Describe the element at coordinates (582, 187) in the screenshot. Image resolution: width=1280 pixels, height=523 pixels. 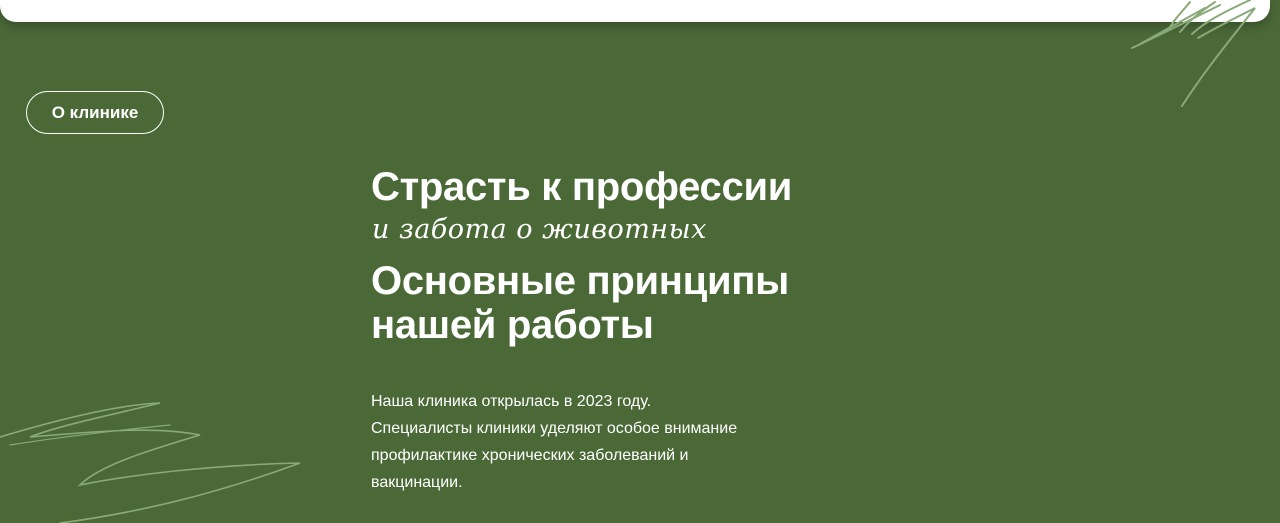
I see `hero-title-line-1: Страсть к профессии` at that location.